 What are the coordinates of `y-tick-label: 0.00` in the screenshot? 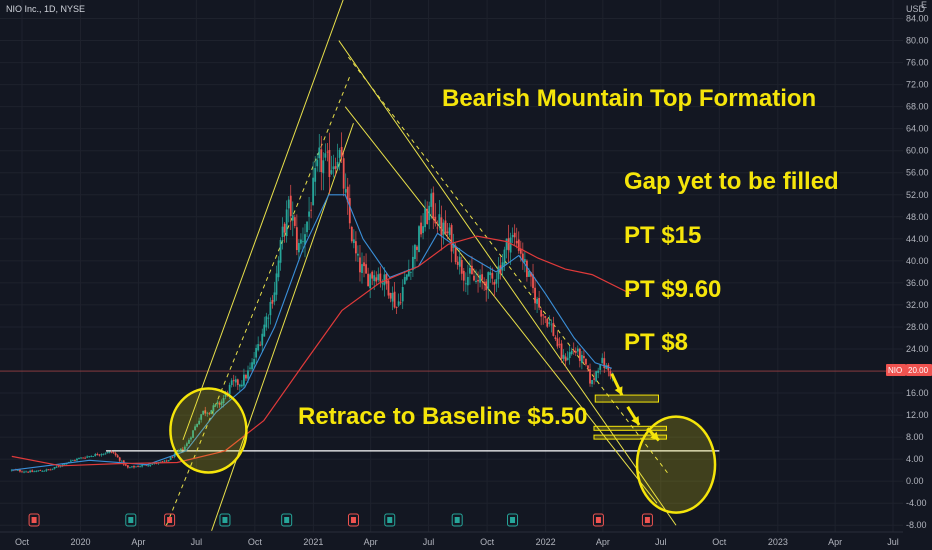 It's located at (915, 481).